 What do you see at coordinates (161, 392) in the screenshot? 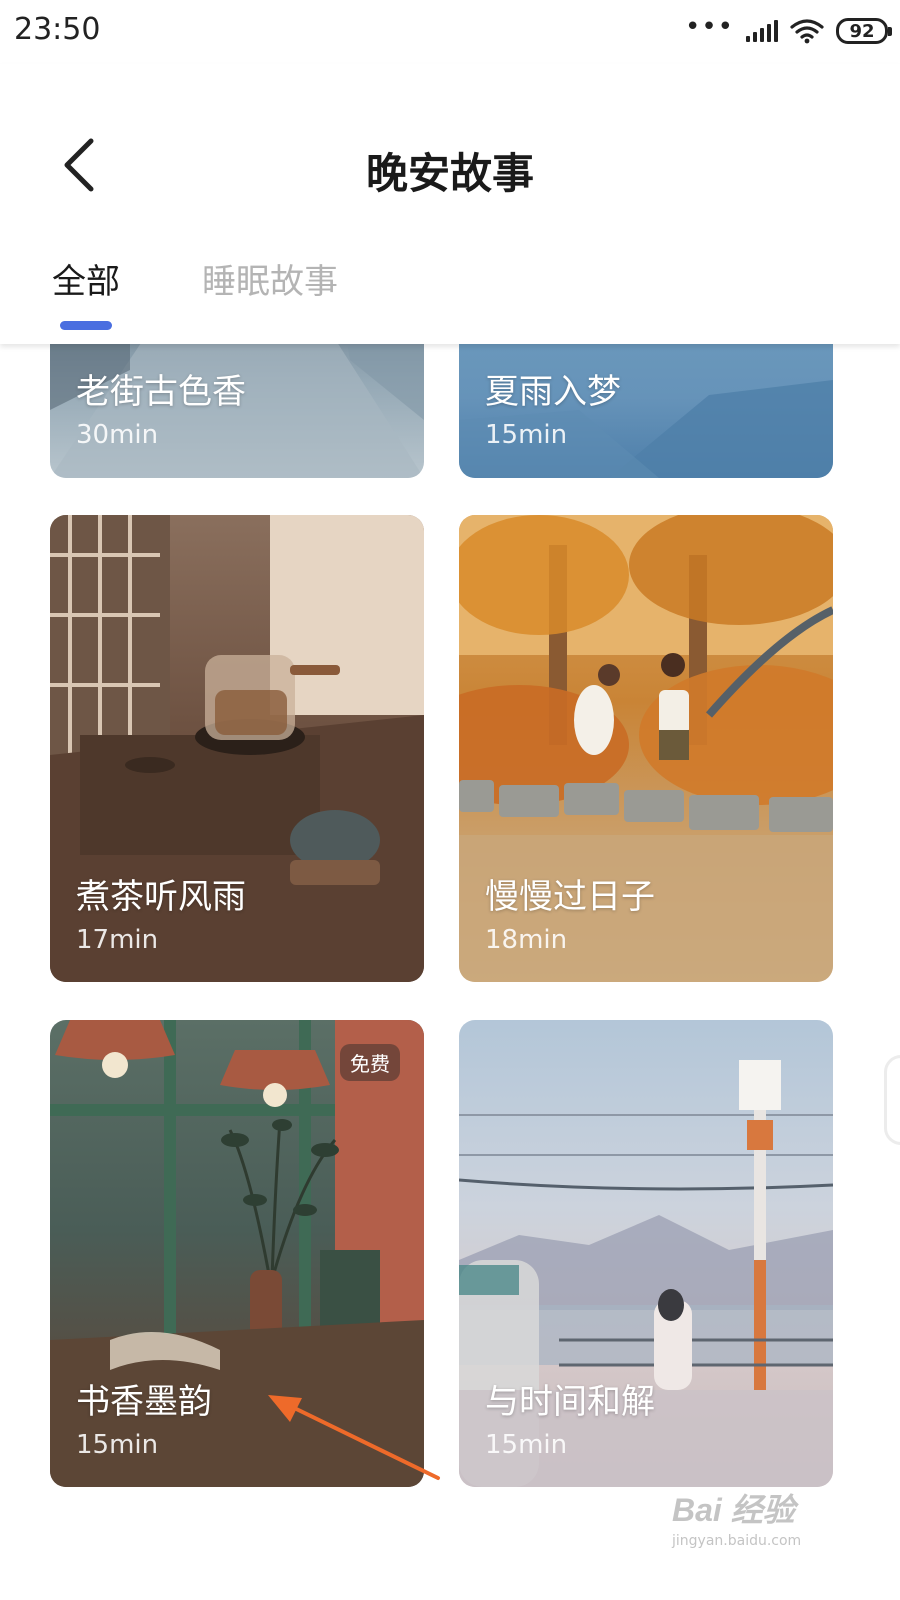
I see `story-title: 老街古色香` at bounding box center [161, 392].